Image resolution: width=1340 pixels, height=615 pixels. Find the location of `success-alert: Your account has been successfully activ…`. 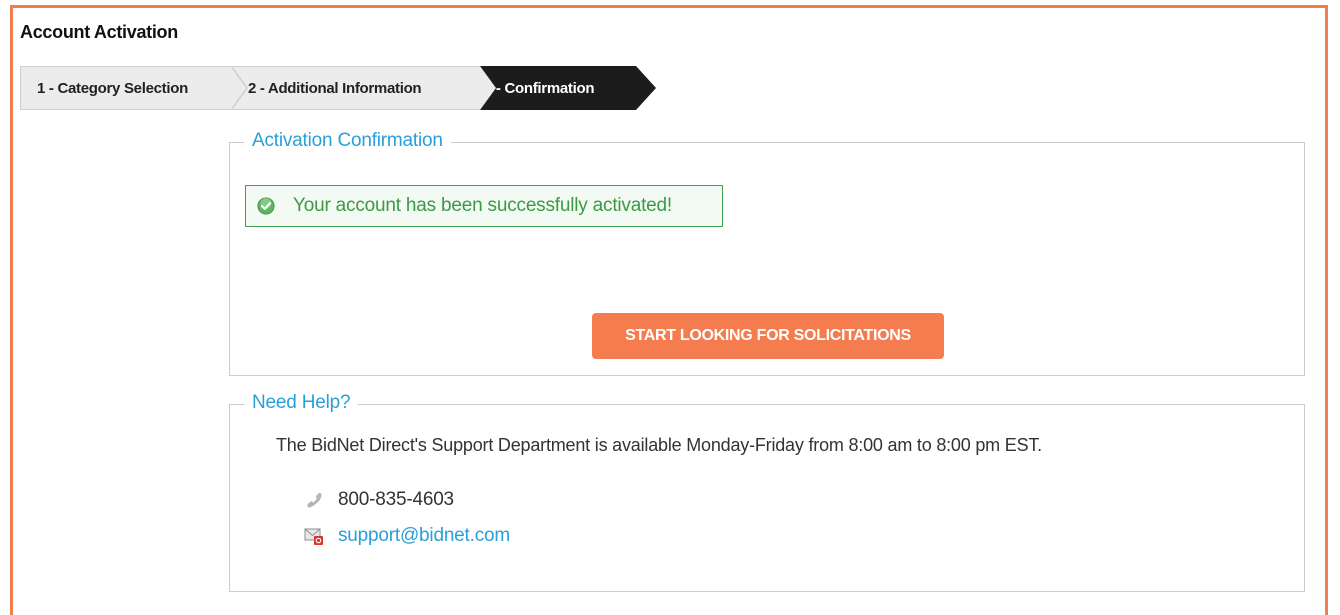

success-alert: Your account has been successfully activ… is located at coordinates (484, 206).